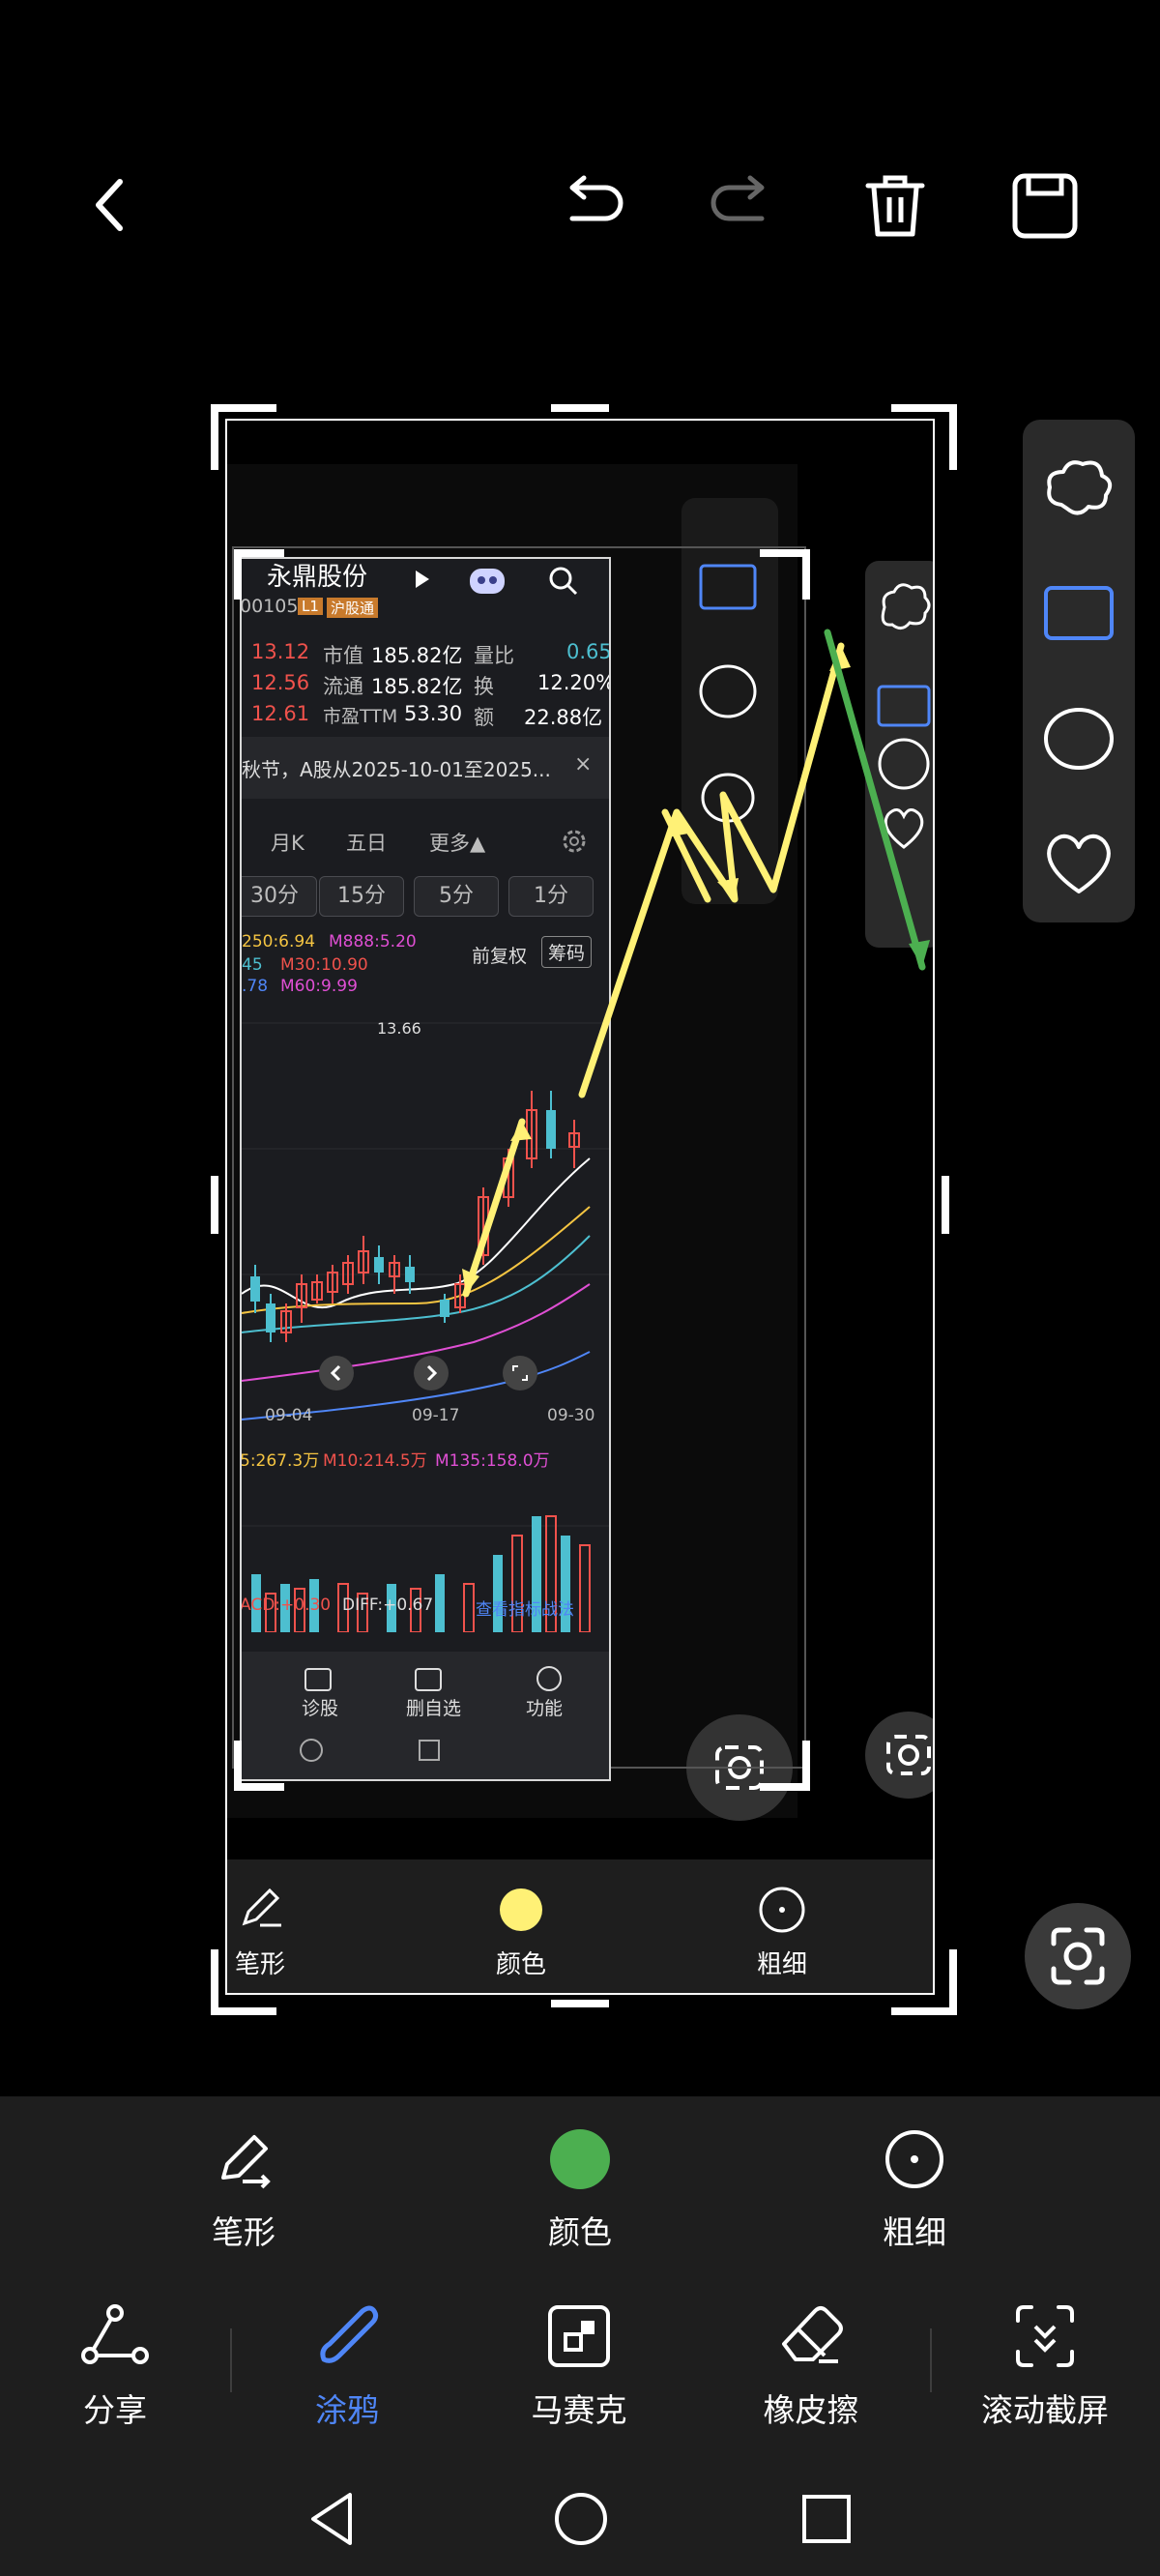 This screenshot has height=2576, width=1160. I want to click on back-nav-icon, so click(333, 2519).